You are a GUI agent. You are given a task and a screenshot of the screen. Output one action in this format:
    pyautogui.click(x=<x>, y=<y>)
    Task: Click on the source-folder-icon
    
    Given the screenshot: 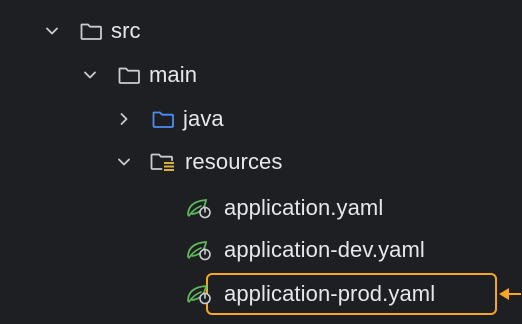 What is the action you would take?
    pyautogui.click(x=163, y=119)
    